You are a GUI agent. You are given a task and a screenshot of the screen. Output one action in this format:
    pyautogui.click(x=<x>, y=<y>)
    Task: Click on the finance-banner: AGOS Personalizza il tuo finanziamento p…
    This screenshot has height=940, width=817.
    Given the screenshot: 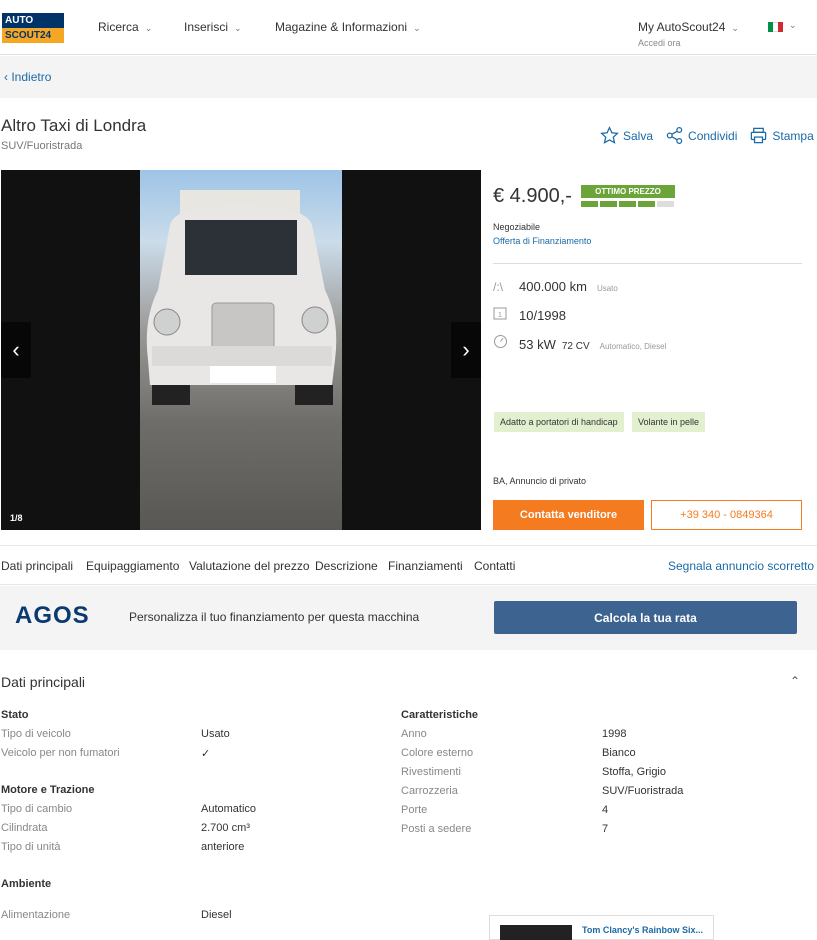 What is the action you would take?
    pyautogui.click(x=408, y=618)
    